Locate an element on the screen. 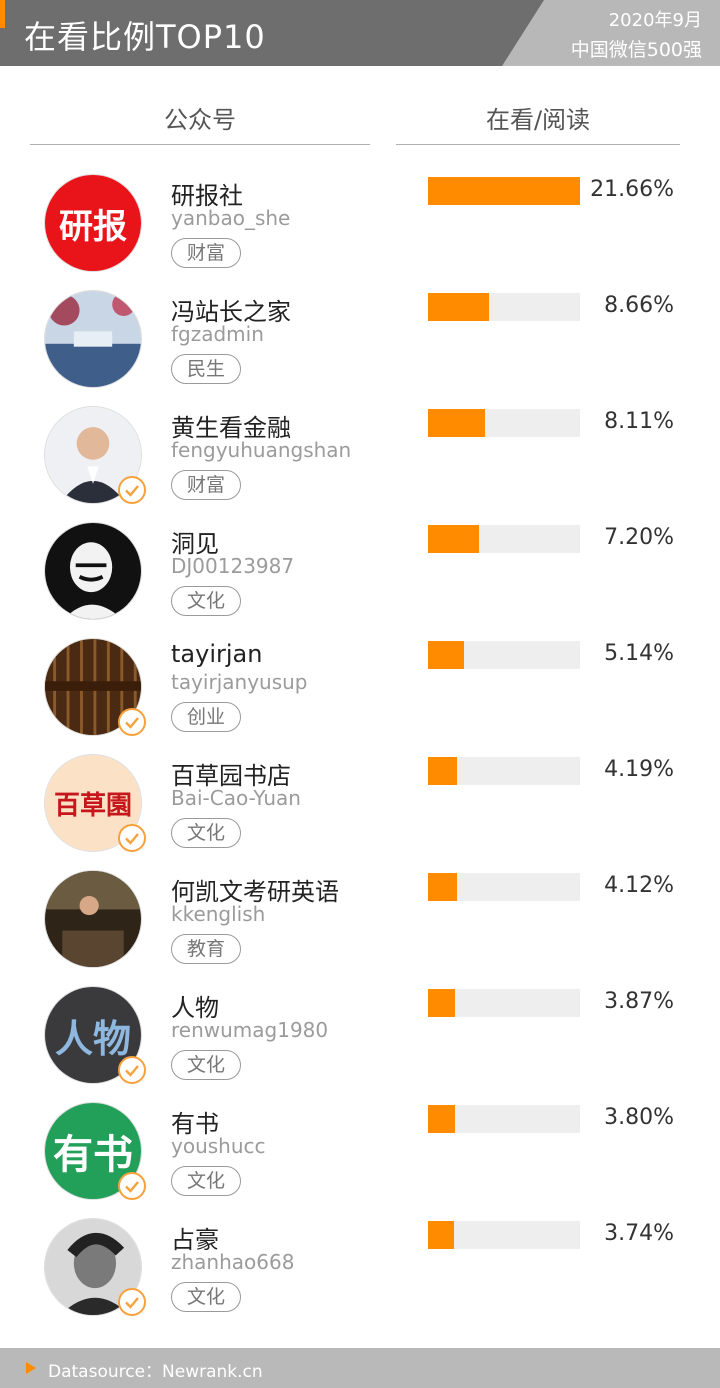 The width and height of the screenshot is (720, 1388). bar-value-label: 7.20% is located at coordinates (639, 537).